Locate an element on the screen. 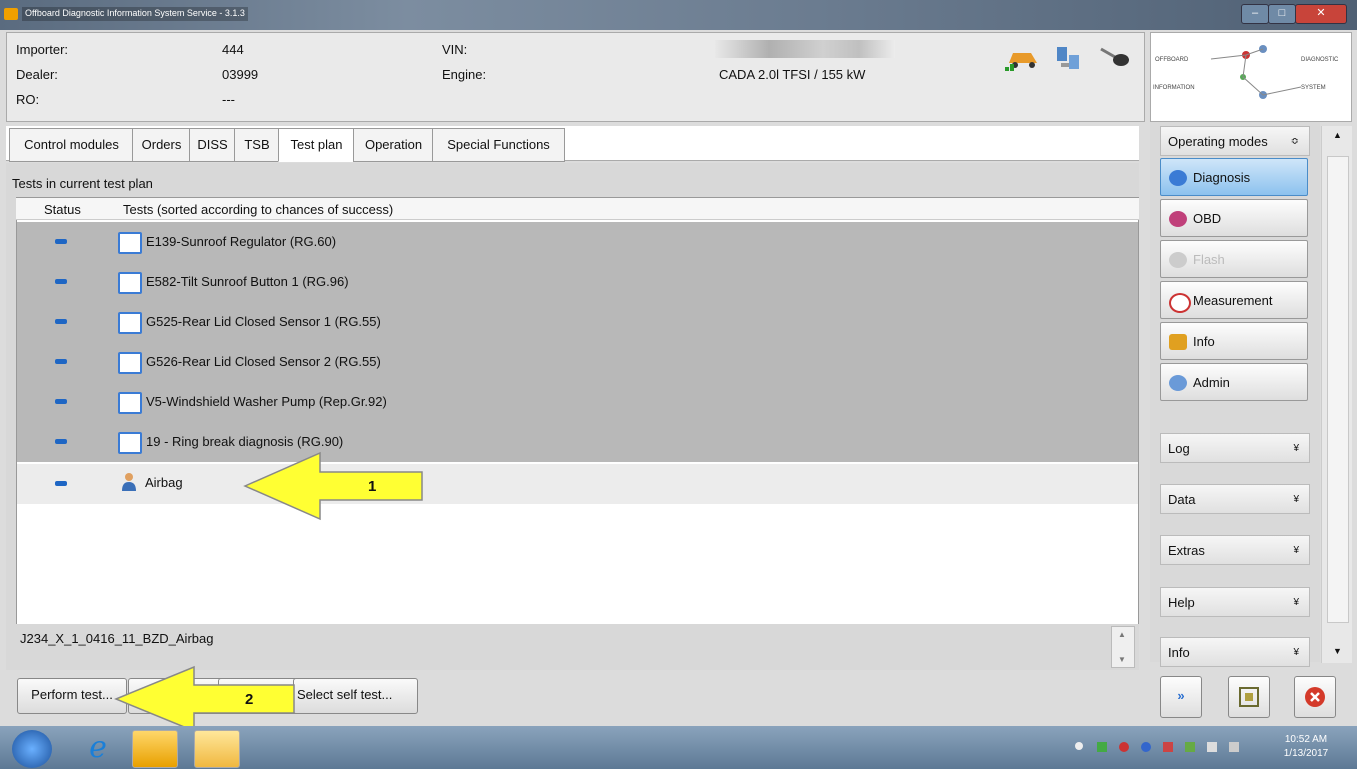 The width and height of the screenshot is (1357, 769). tab-orders: Orders is located at coordinates (161, 145).